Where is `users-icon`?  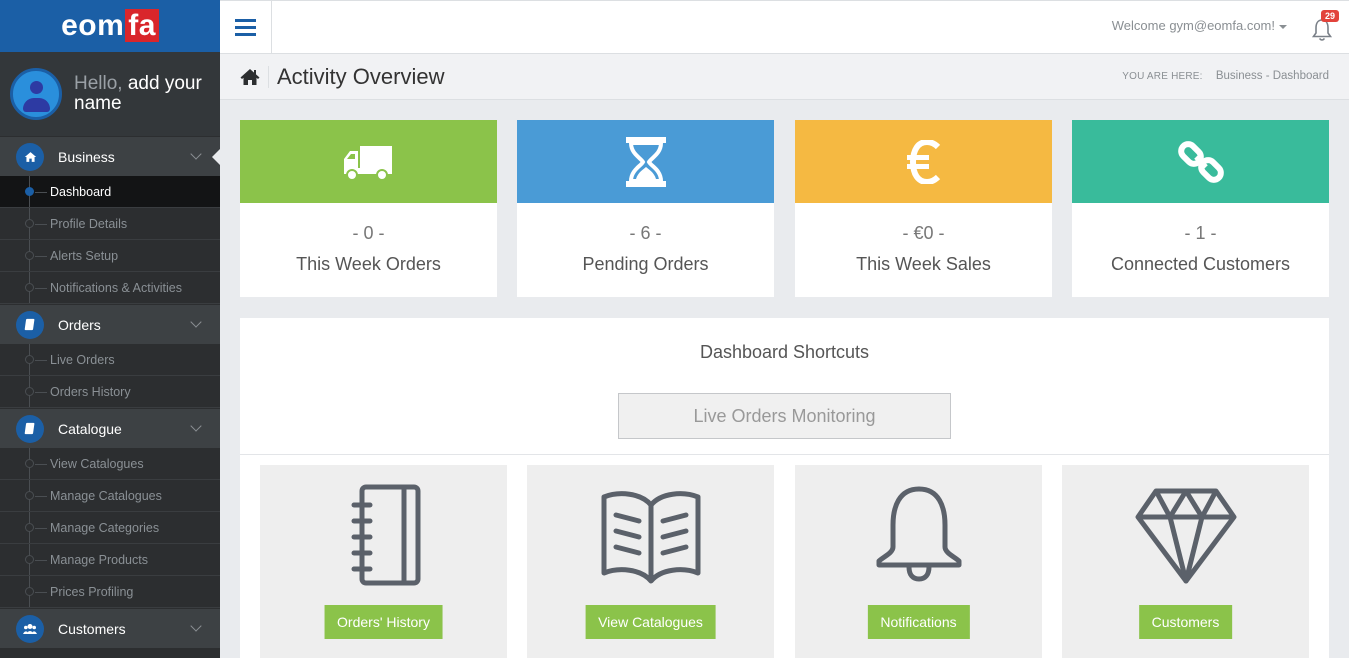 users-icon is located at coordinates (30, 628).